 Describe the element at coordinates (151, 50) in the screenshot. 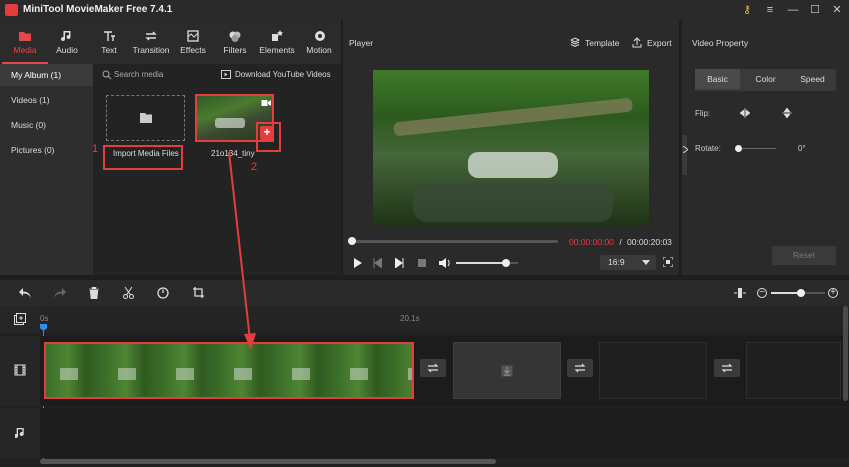

I see `nav-label: Transition` at that location.